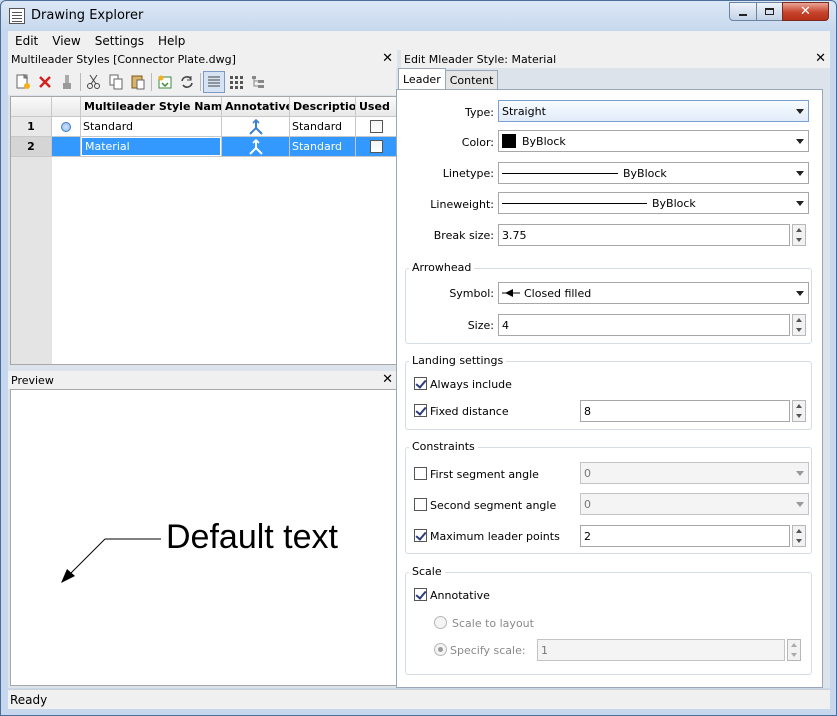  I want to click on styles-panel-close-icon: ✕, so click(387, 59).